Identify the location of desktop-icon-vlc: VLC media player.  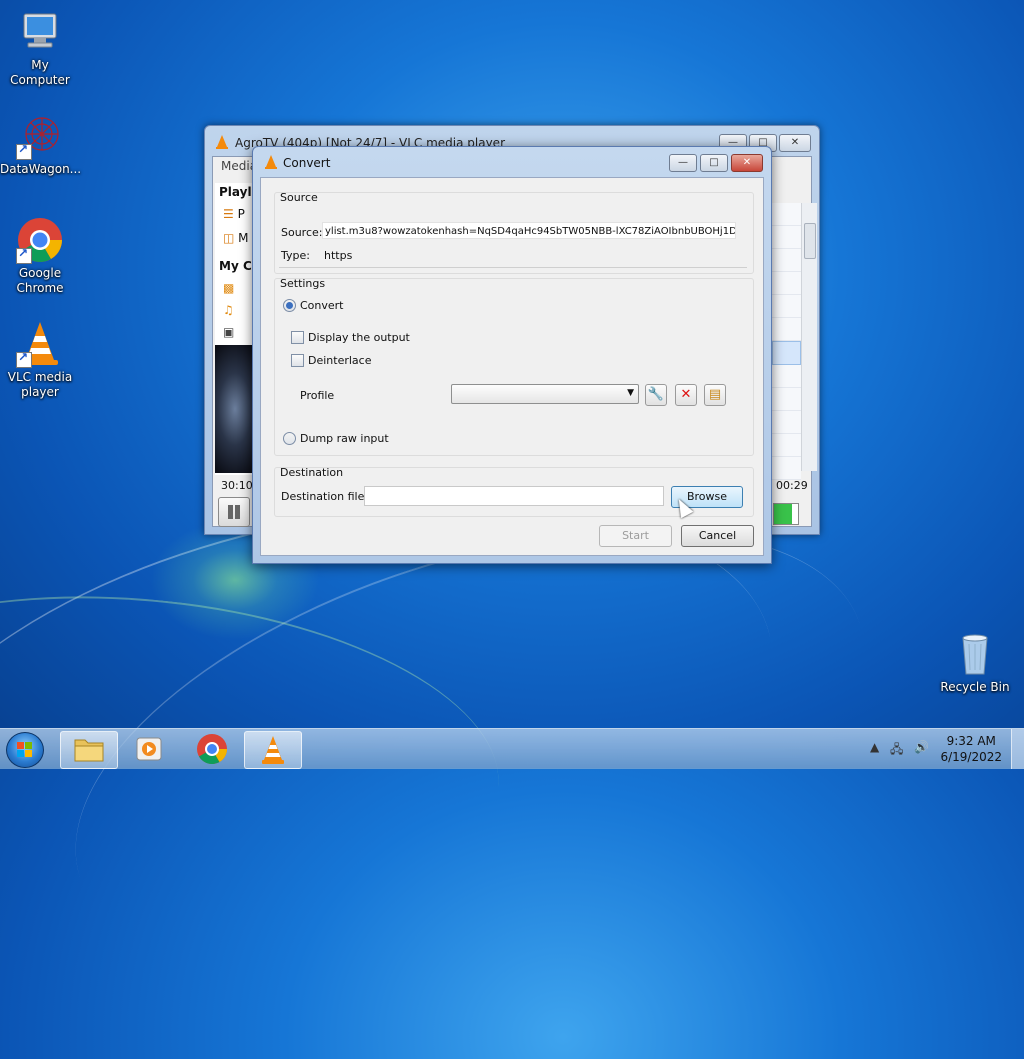
(40, 360).